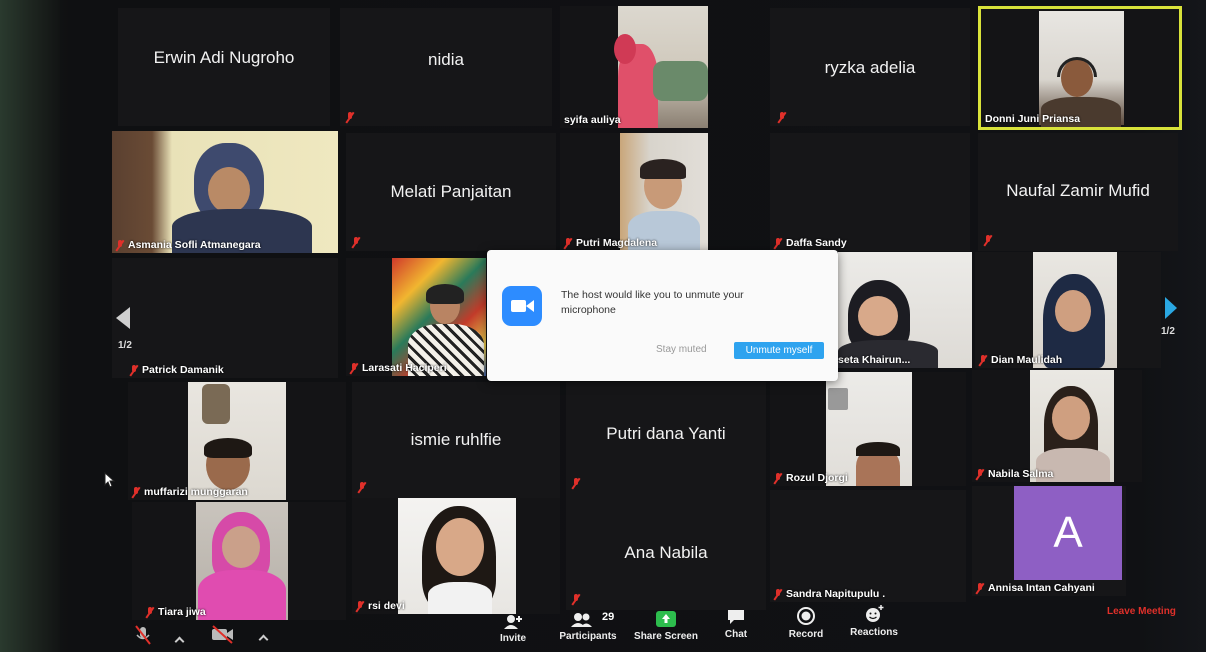 The width and height of the screenshot is (1206, 652). What do you see at coordinates (513, 638) in the screenshot?
I see `invite-label: Invite` at bounding box center [513, 638].